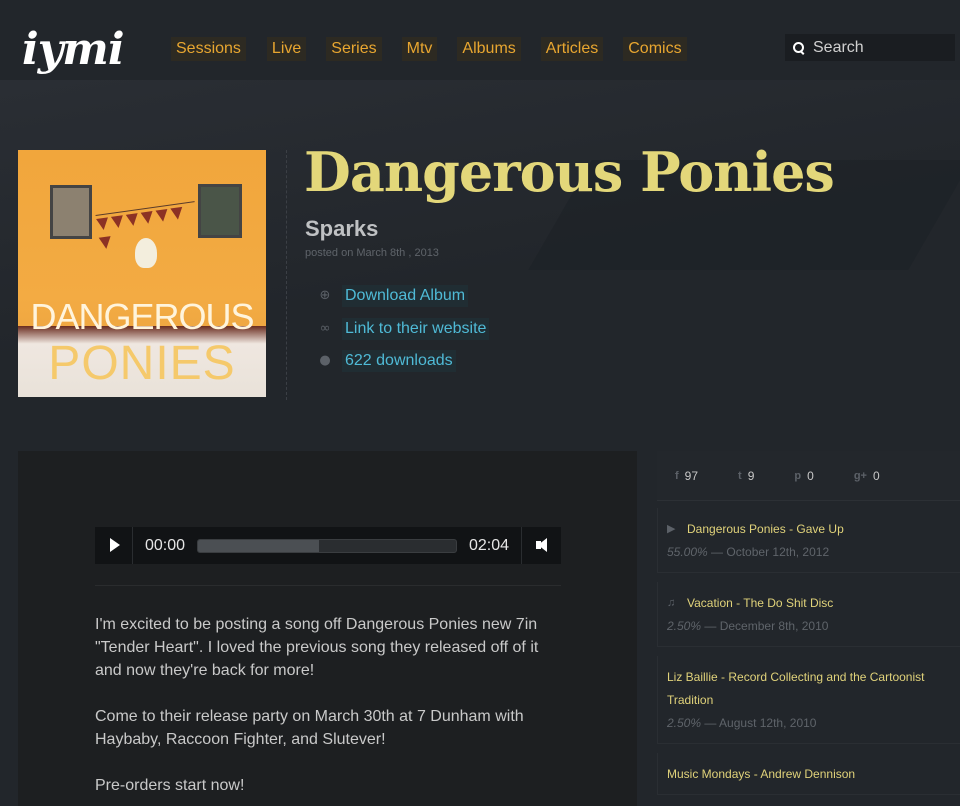 This screenshot has width=960, height=806. What do you see at coordinates (220, 211) in the screenshot?
I see `cover-frame-right` at bounding box center [220, 211].